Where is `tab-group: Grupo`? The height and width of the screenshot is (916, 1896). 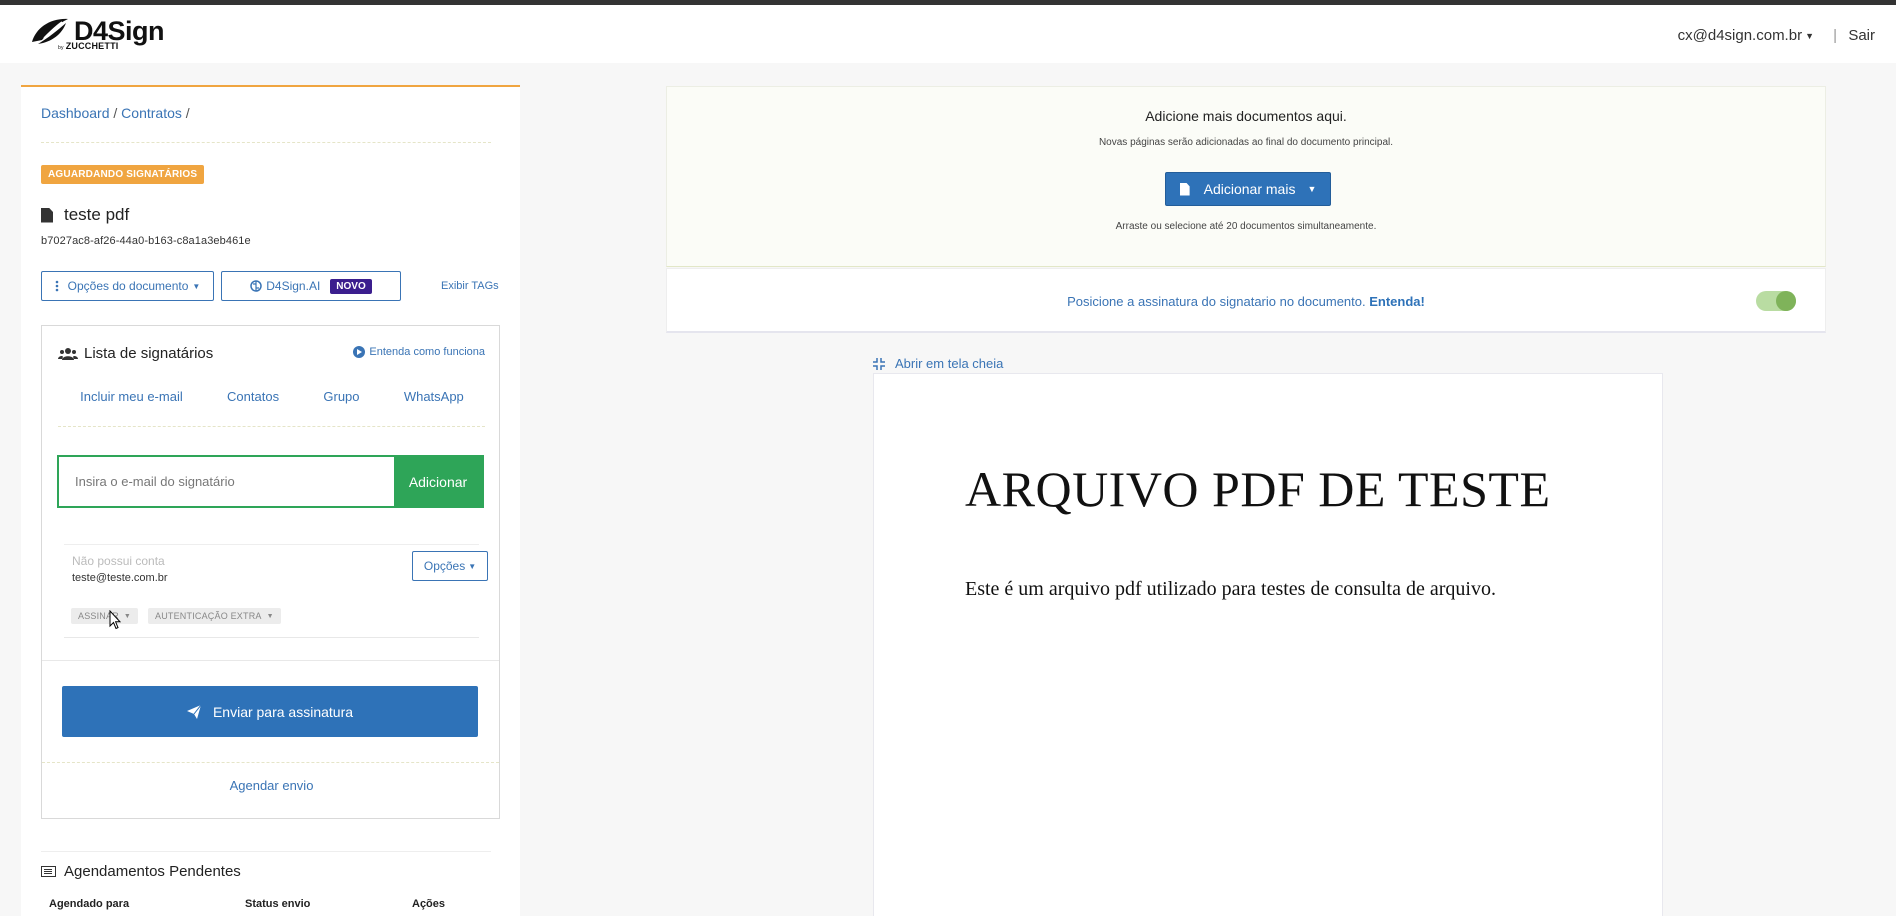 tab-group: Grupo is located at coordinates (341, 396).